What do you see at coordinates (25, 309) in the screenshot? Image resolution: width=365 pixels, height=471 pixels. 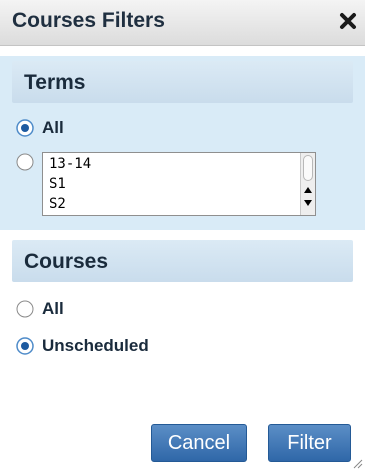 I see `courses-all-radio` at bounding box center [25, 309].